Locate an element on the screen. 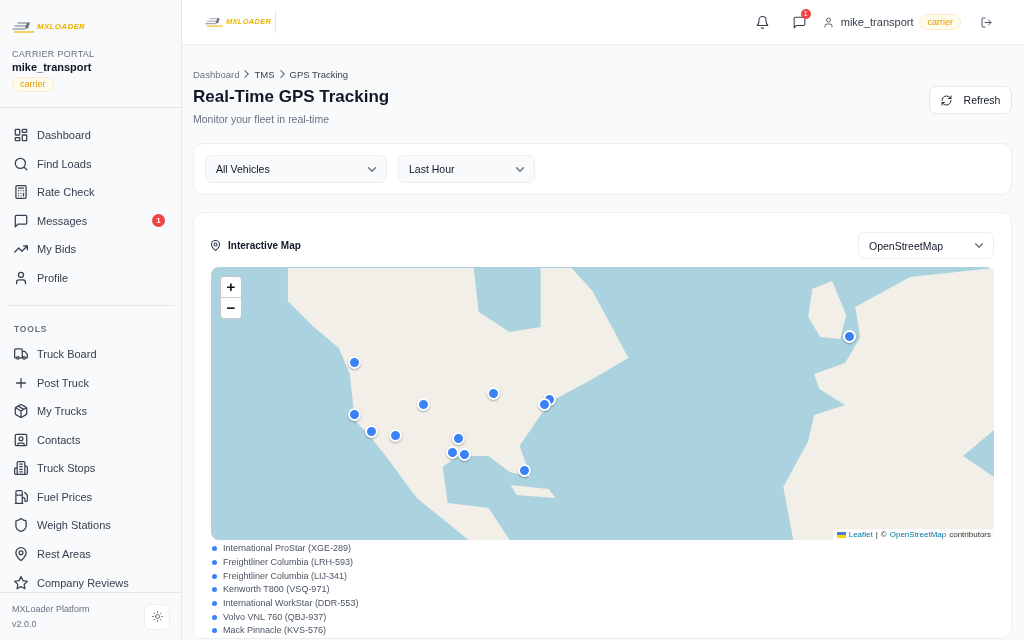  contact-card-icon is located at coordinates (21, 439).